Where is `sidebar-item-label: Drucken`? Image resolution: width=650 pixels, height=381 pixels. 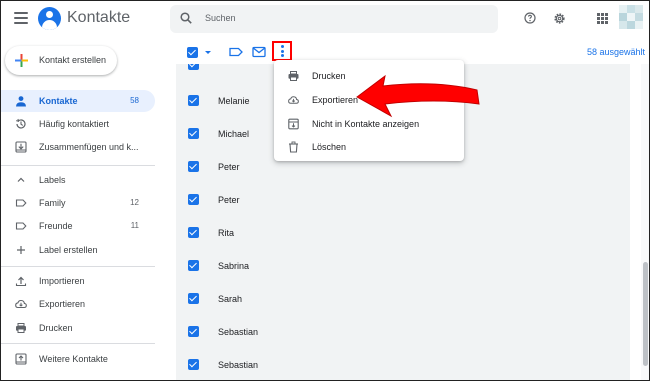
sidebar-item-label: Drucken is located at coordinates (56, 328).